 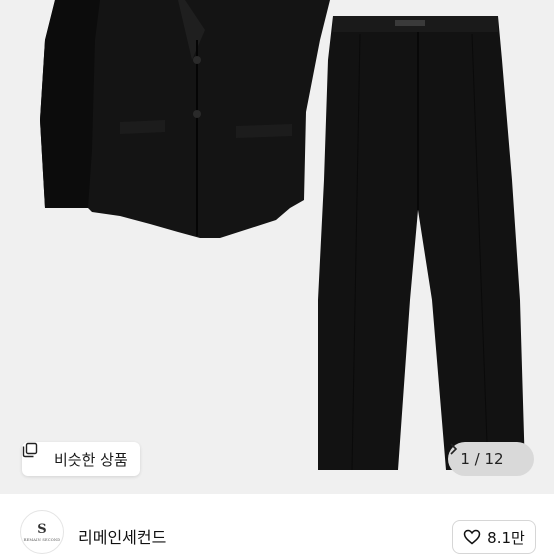 I want to click on trousers-label, so click(x=410, y=23).